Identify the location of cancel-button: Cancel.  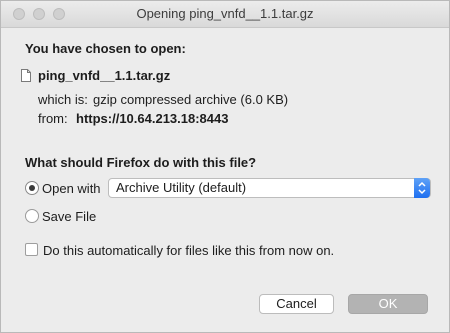
(296, 304).